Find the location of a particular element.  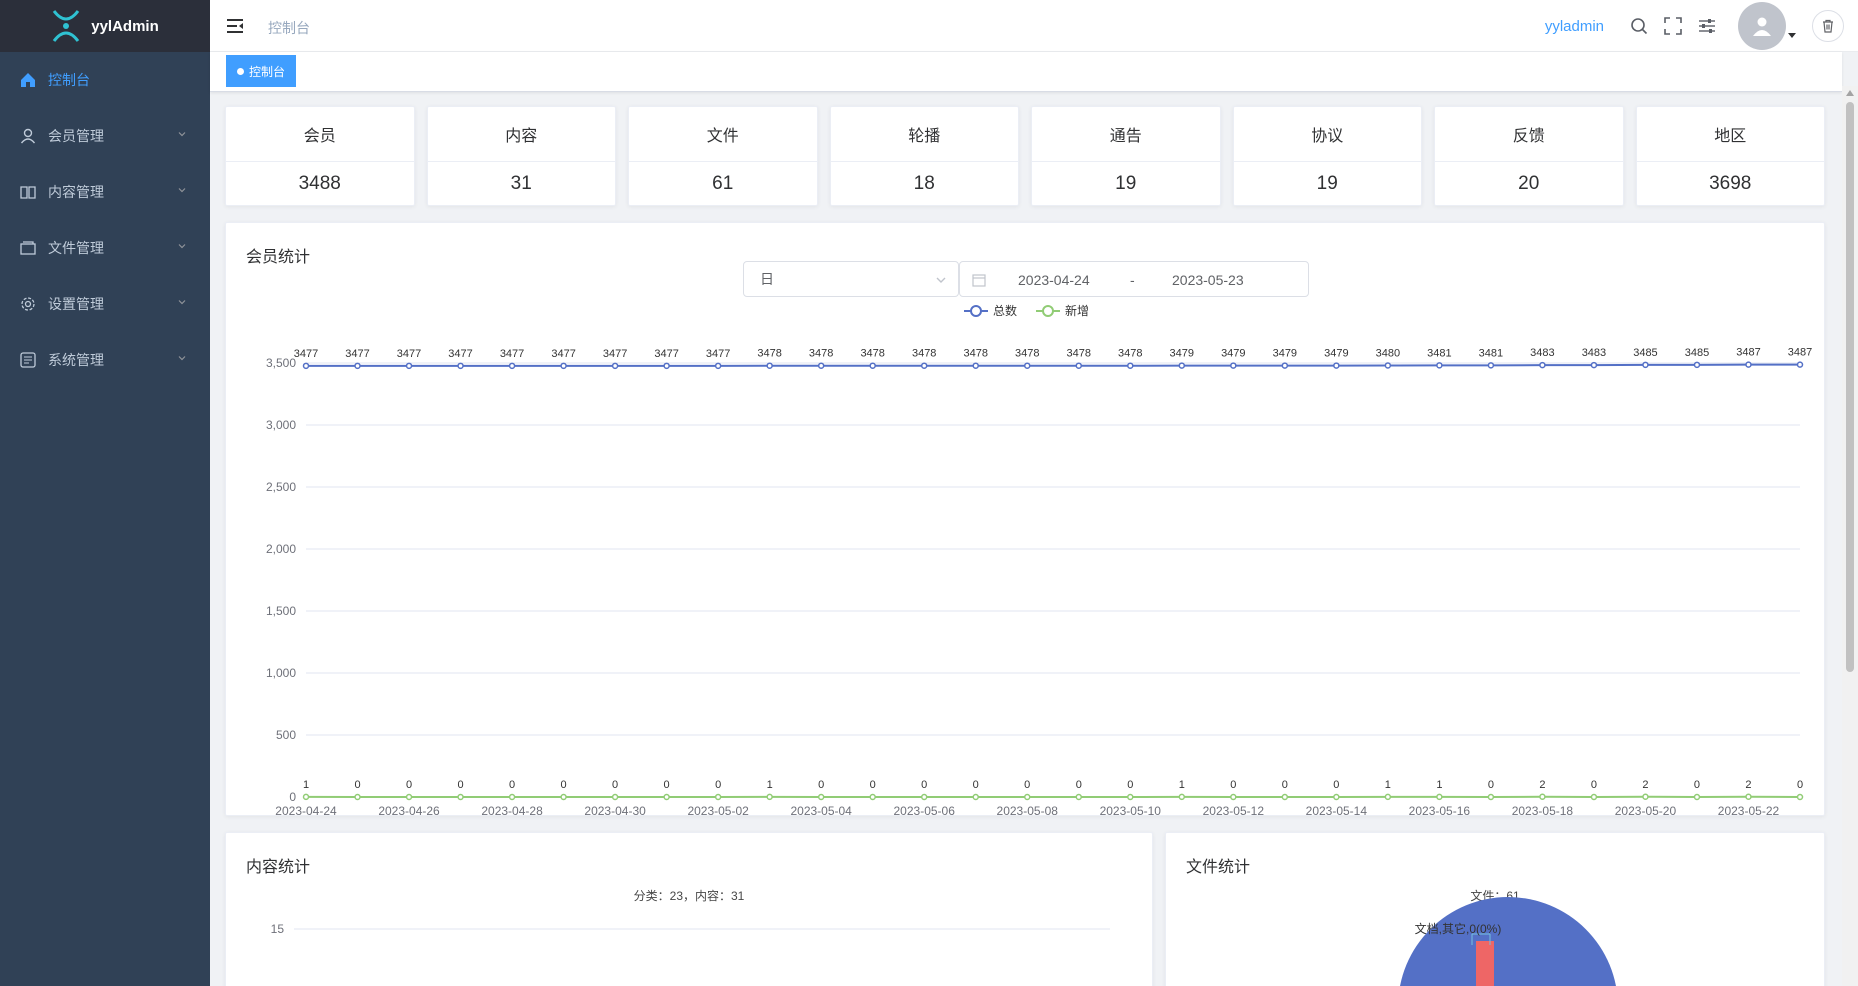

date-end-input: 2023-05-23 is located at coordinates (1208, 280).